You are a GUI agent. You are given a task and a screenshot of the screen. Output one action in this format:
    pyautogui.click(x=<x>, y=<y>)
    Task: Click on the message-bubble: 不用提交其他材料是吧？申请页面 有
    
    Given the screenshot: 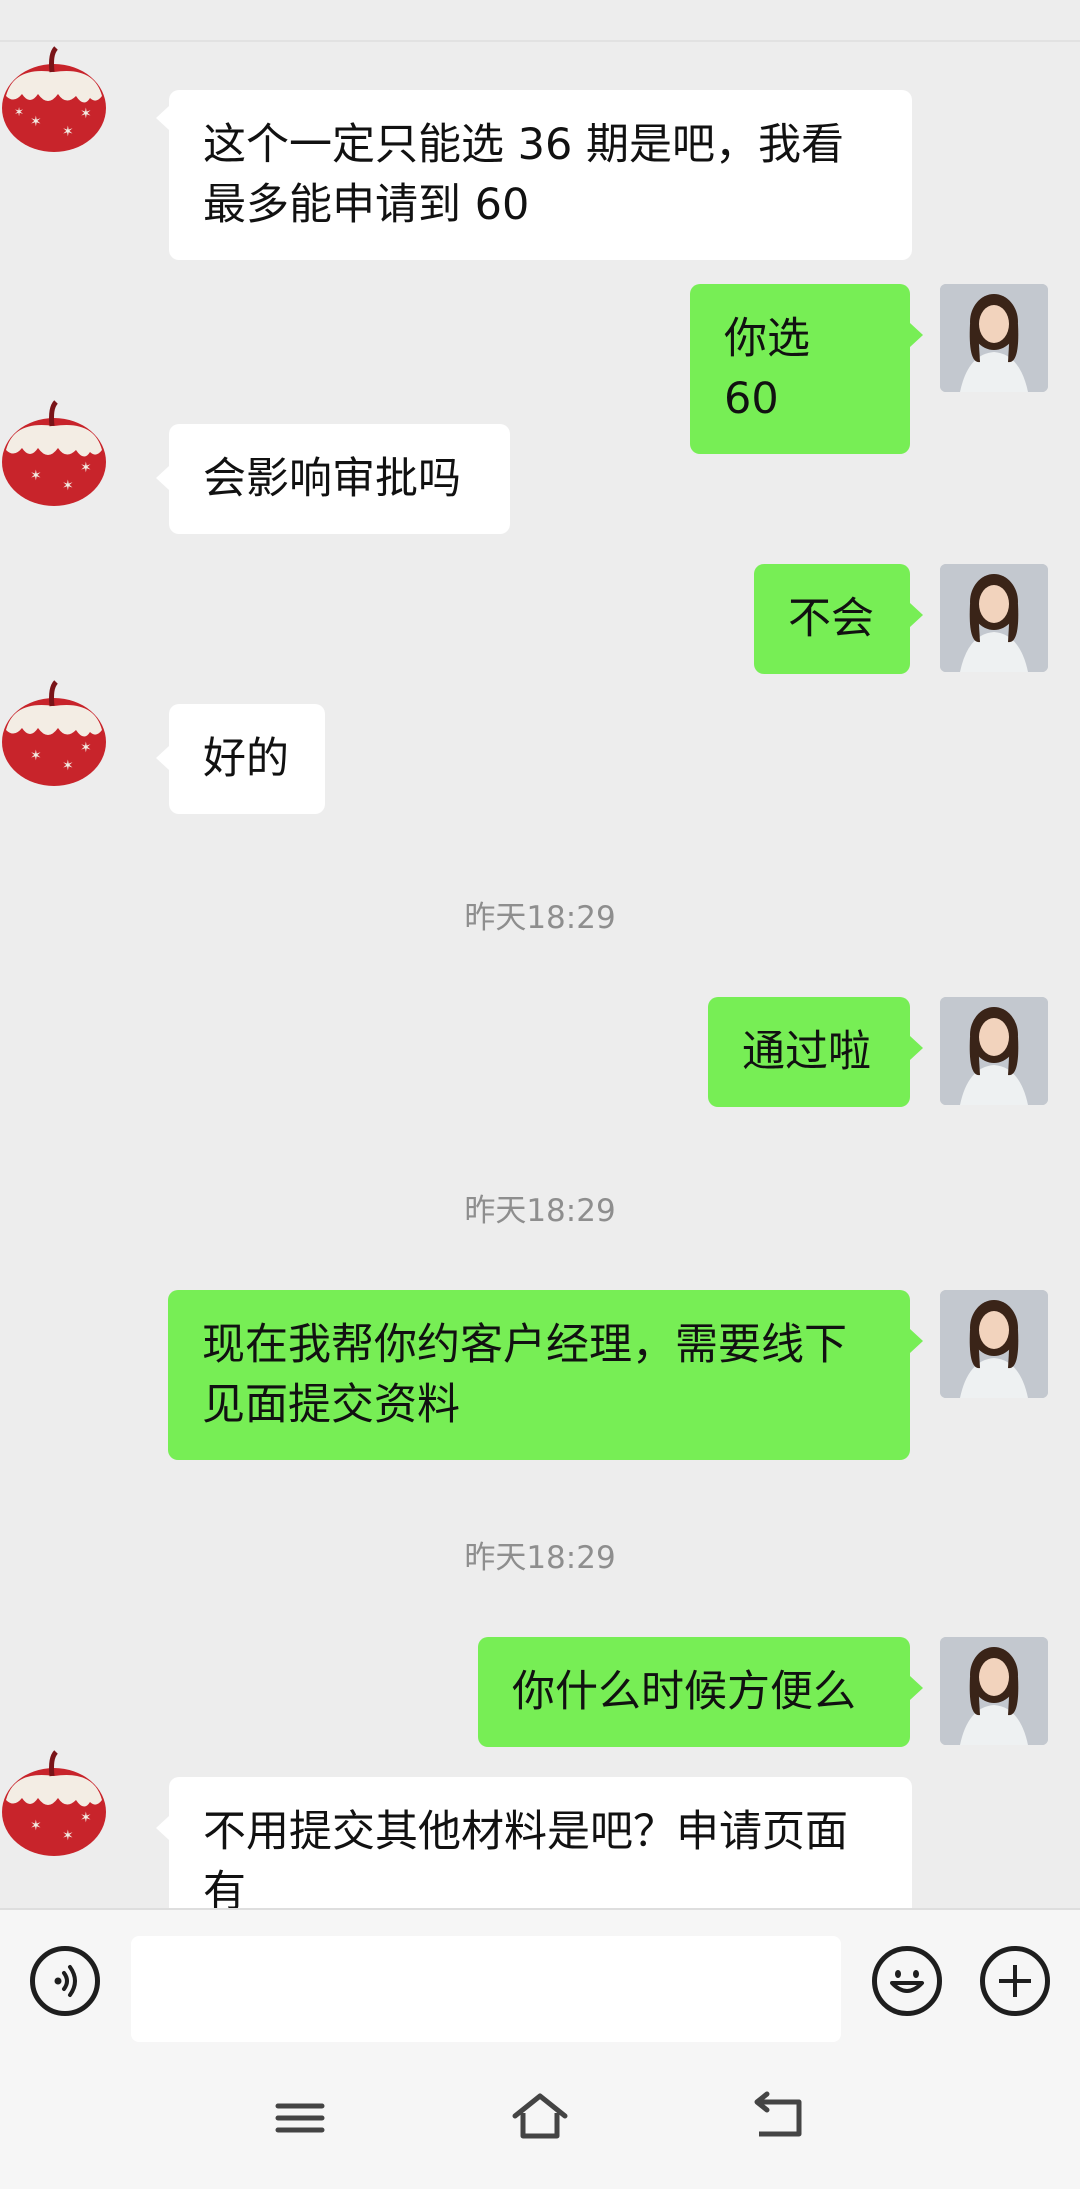 What is the action you would take?
    pyautogui.click(x=540, y=1842)
    